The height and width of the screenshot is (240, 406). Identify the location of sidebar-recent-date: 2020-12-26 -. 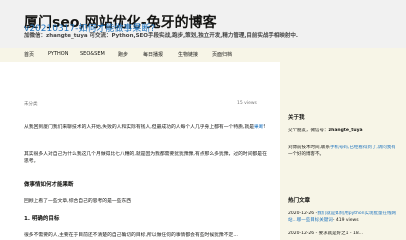
(303, 213).